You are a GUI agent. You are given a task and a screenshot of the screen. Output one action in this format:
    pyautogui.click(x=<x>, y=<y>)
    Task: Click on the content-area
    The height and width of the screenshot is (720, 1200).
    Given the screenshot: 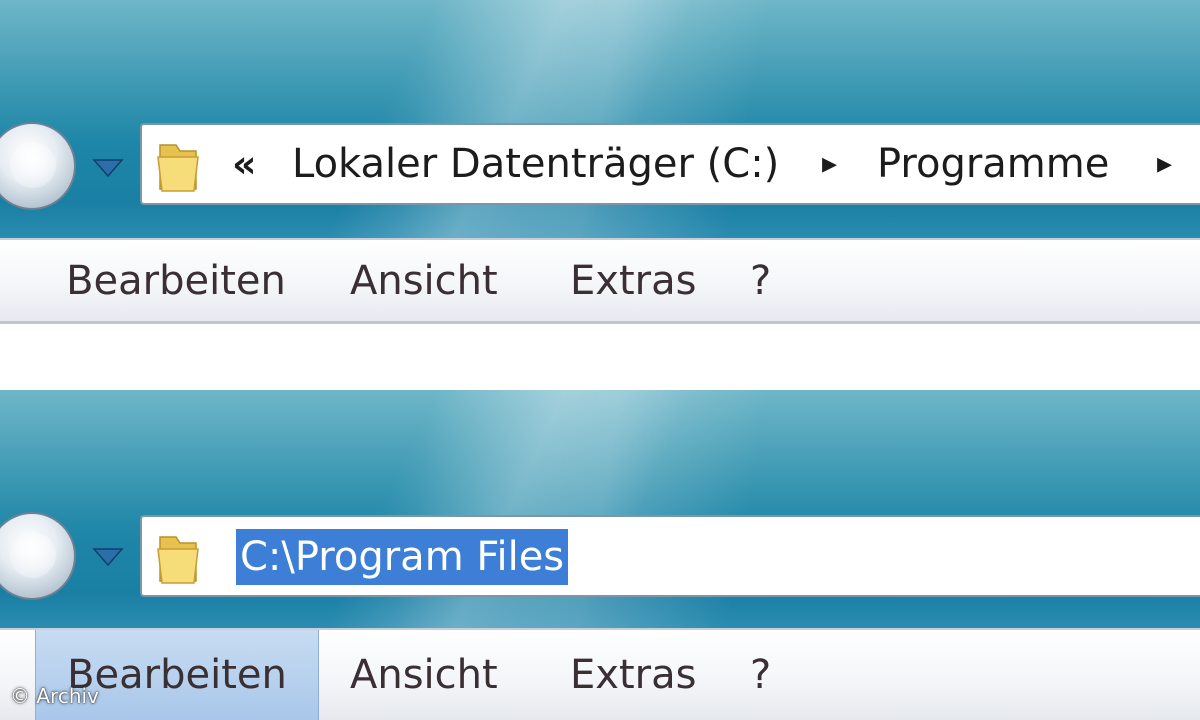 What is the action you would take?
    pyautogui.click(x=600, y=357)
    